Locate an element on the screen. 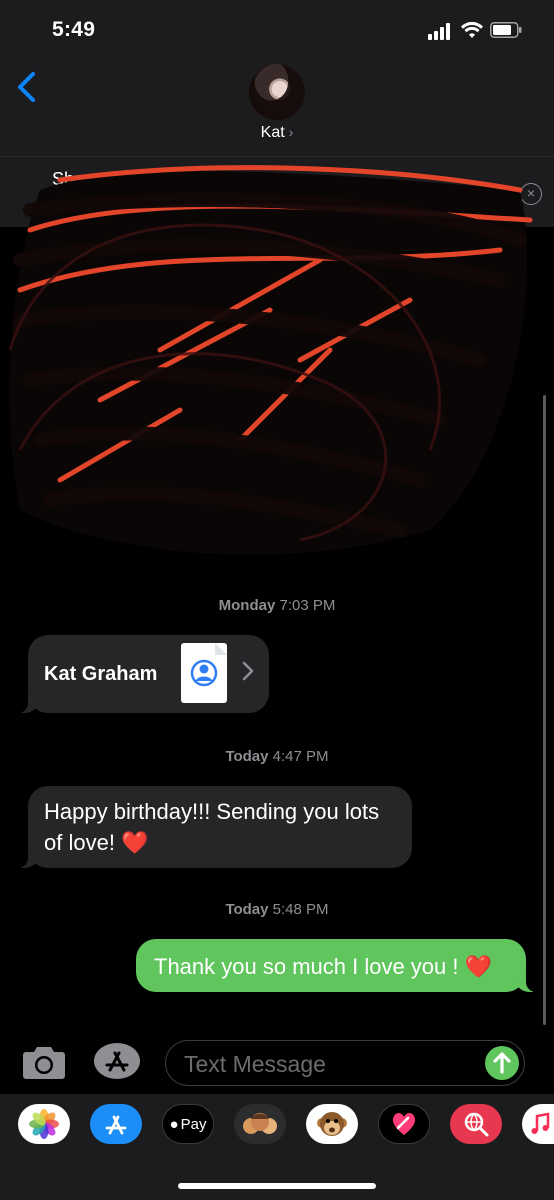 This screenshot has height=1200, width=554. animoji-monkey-icon is located at coordinates (332, 1124).